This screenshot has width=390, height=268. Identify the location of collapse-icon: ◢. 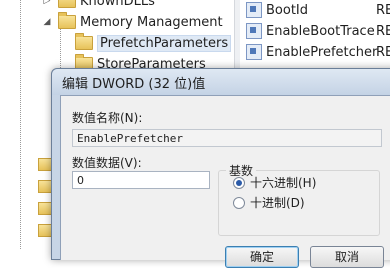
(47, 22).